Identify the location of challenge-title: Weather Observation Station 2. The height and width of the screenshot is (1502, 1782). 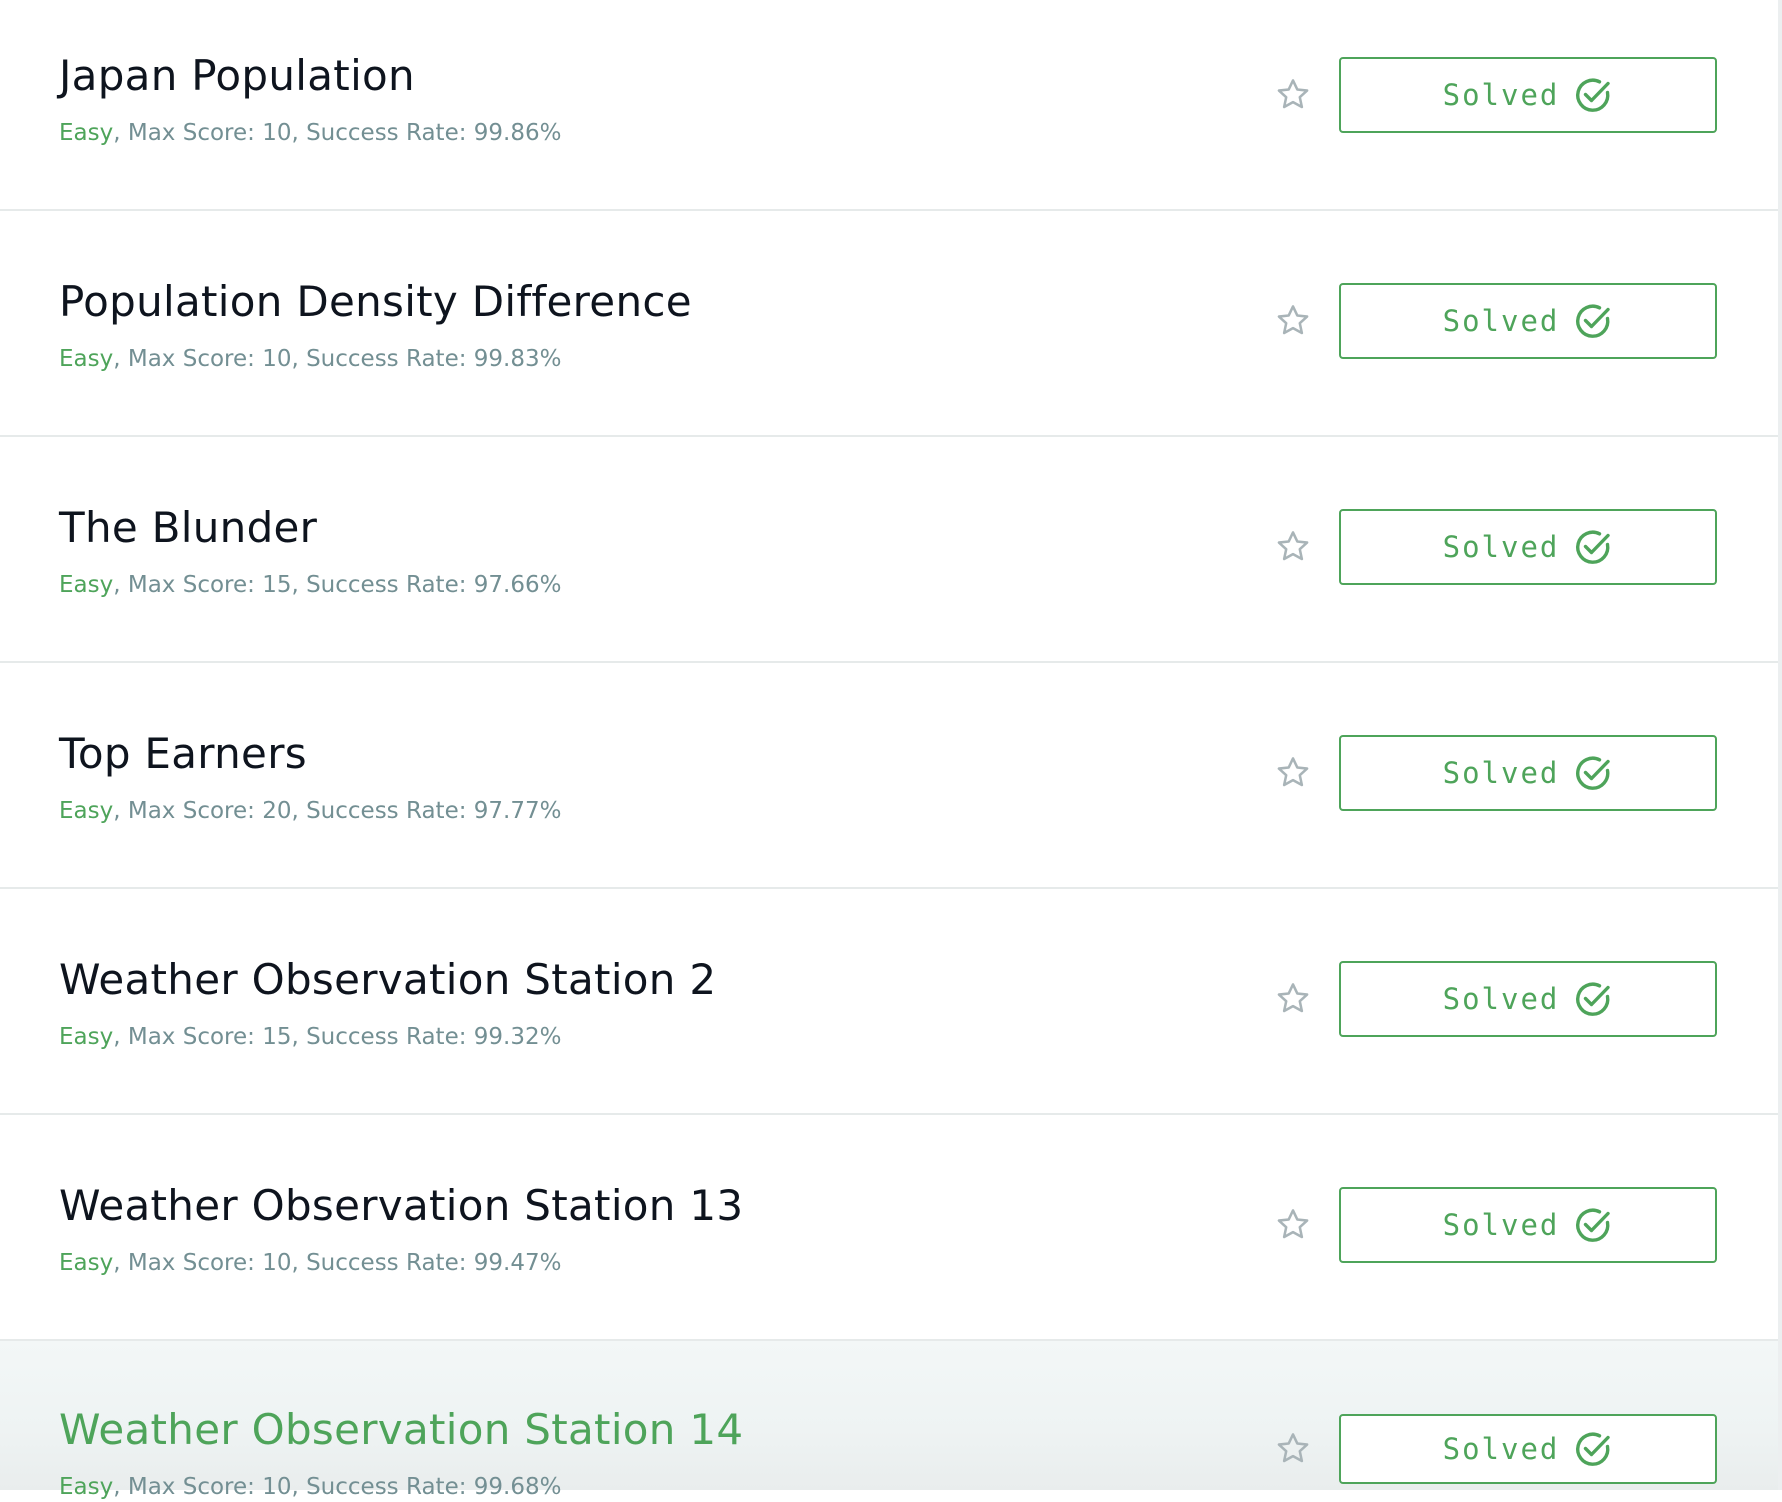
(387, 980).